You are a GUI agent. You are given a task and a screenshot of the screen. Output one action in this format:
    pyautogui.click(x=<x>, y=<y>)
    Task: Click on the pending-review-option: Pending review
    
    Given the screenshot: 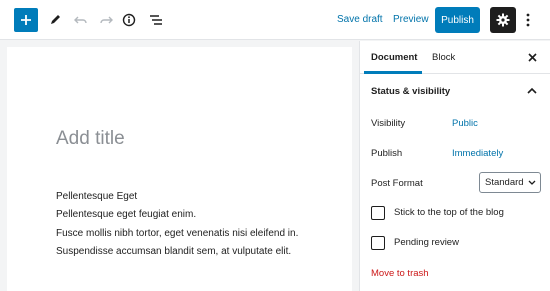 What is the action you would take?
    pyautogui.click(x=415, y=243)
    